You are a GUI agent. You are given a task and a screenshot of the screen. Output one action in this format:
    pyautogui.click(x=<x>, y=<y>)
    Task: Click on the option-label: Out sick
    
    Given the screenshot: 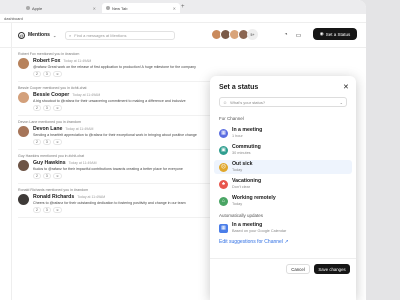 What is the action you would take?
    pyautogui.click(x=242, y=164)
    